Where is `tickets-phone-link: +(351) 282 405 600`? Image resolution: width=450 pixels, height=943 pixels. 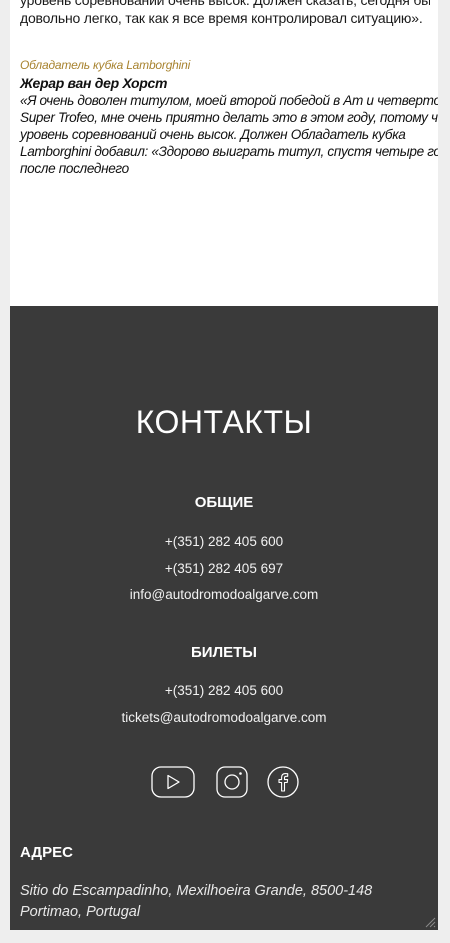 tickets-phone-link: +(351) 282 405 600 is located at coordinates (224, 690).